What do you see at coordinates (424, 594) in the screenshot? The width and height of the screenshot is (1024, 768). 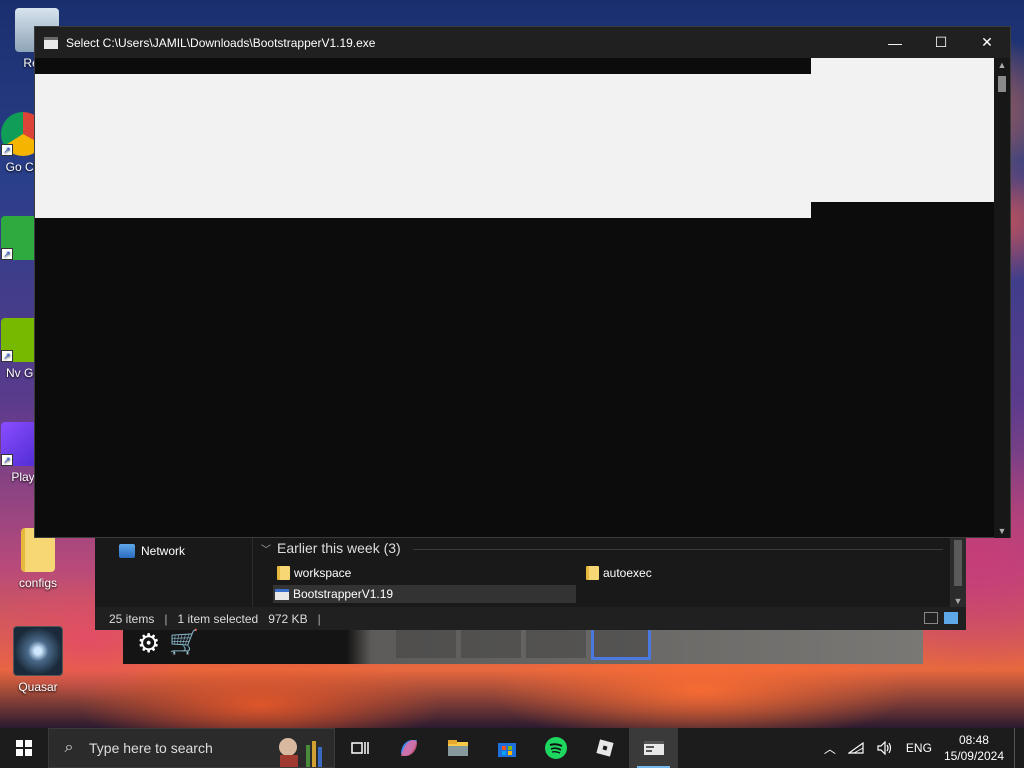 I see `file-item-bootstrapper: BootstrapperV1.19` at bounding box center [424, 594].